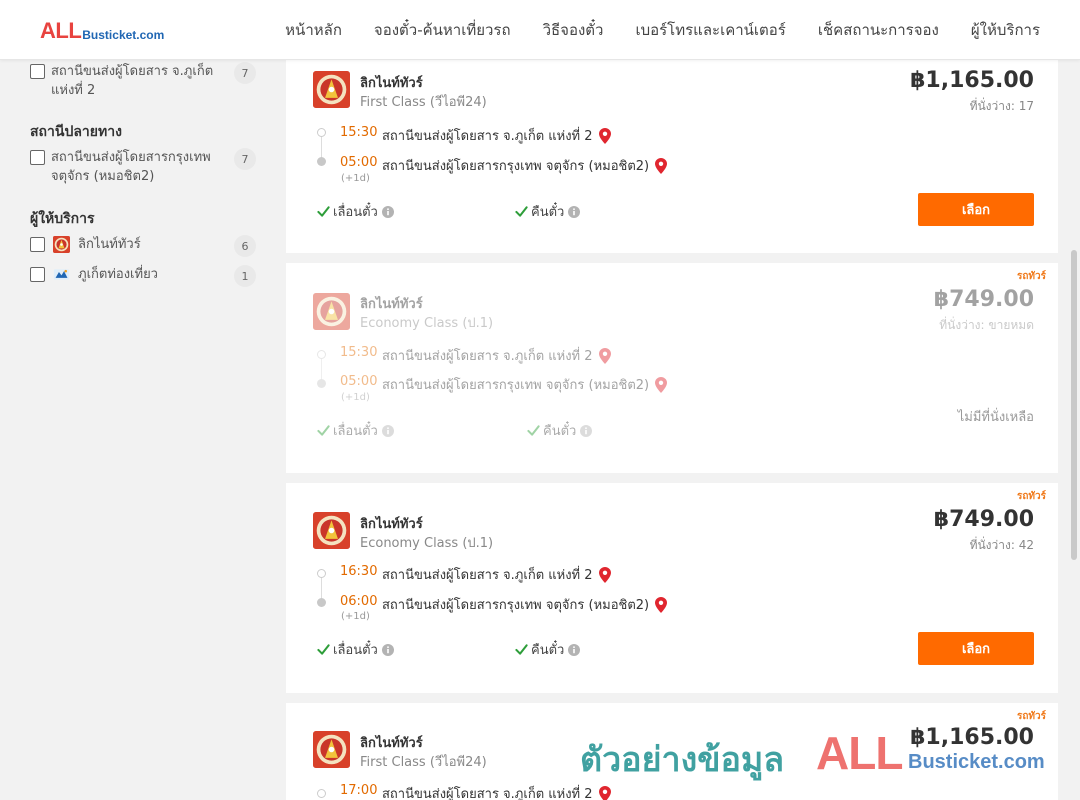  I want to click on change-ticket-feature: เลื่อนตั๋ว, so click(355, 430).